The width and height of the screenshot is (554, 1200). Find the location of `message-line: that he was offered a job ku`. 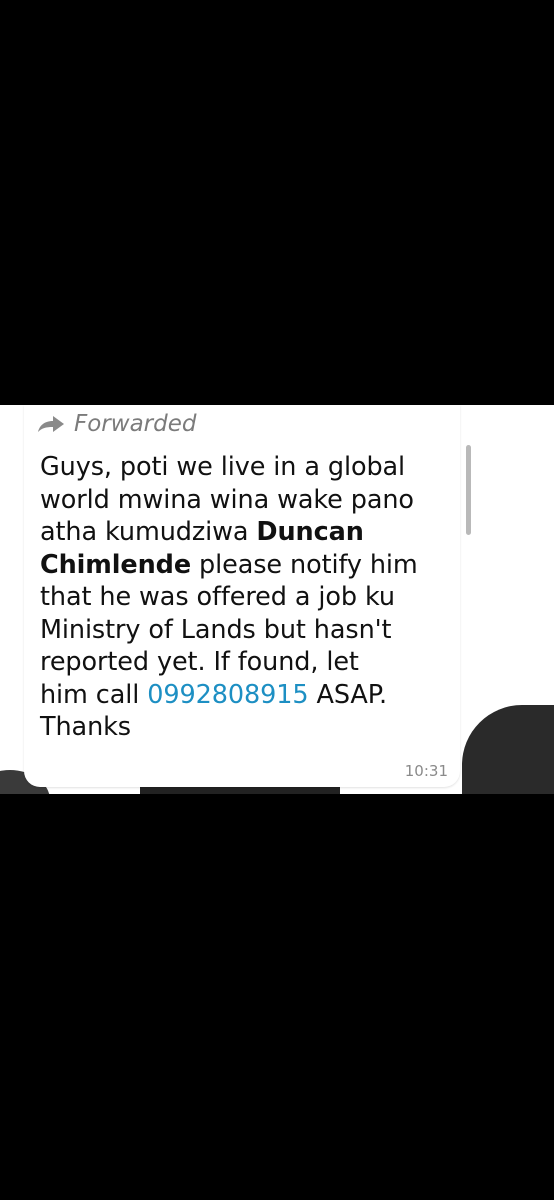

message-line: that he was offered a job ku is located at coordinates (217, 597).